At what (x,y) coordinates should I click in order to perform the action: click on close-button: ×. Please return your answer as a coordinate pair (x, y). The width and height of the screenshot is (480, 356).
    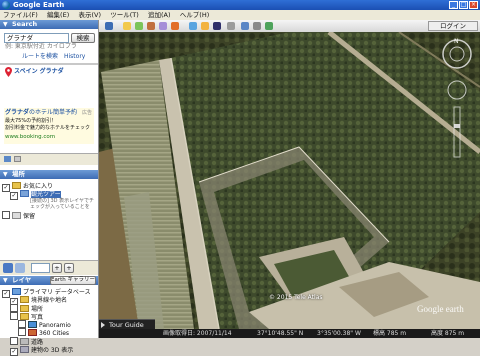
    Looking at the image, I should click on (473, 5).